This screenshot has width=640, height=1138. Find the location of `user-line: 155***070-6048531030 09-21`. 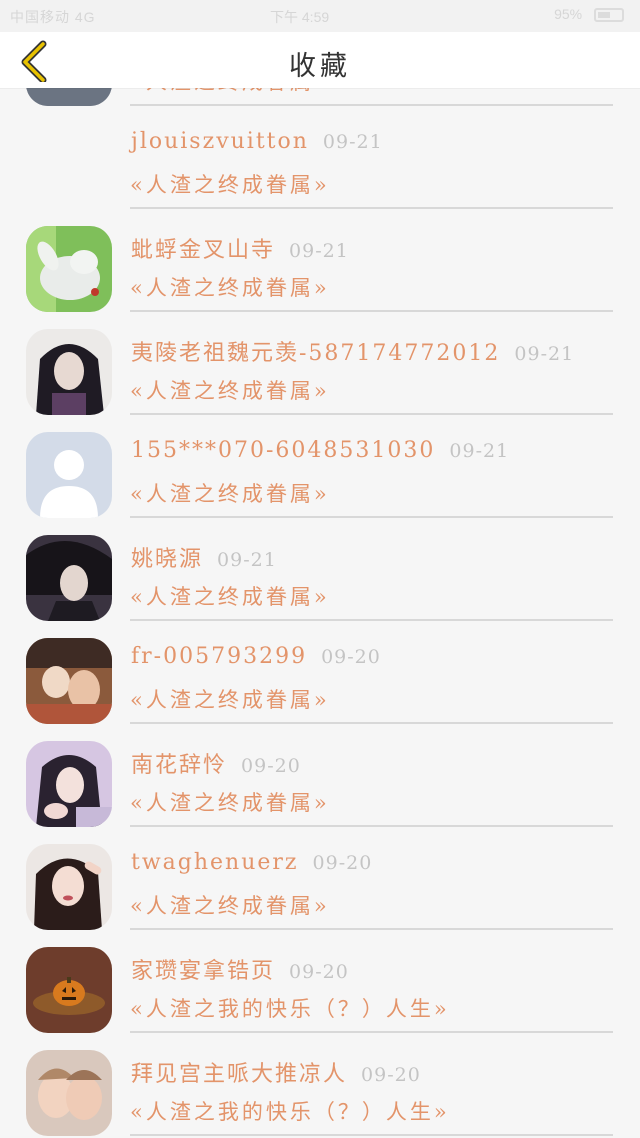

user-line: 155***070-6048531030 09-21 is located at coordinates (320, 450).